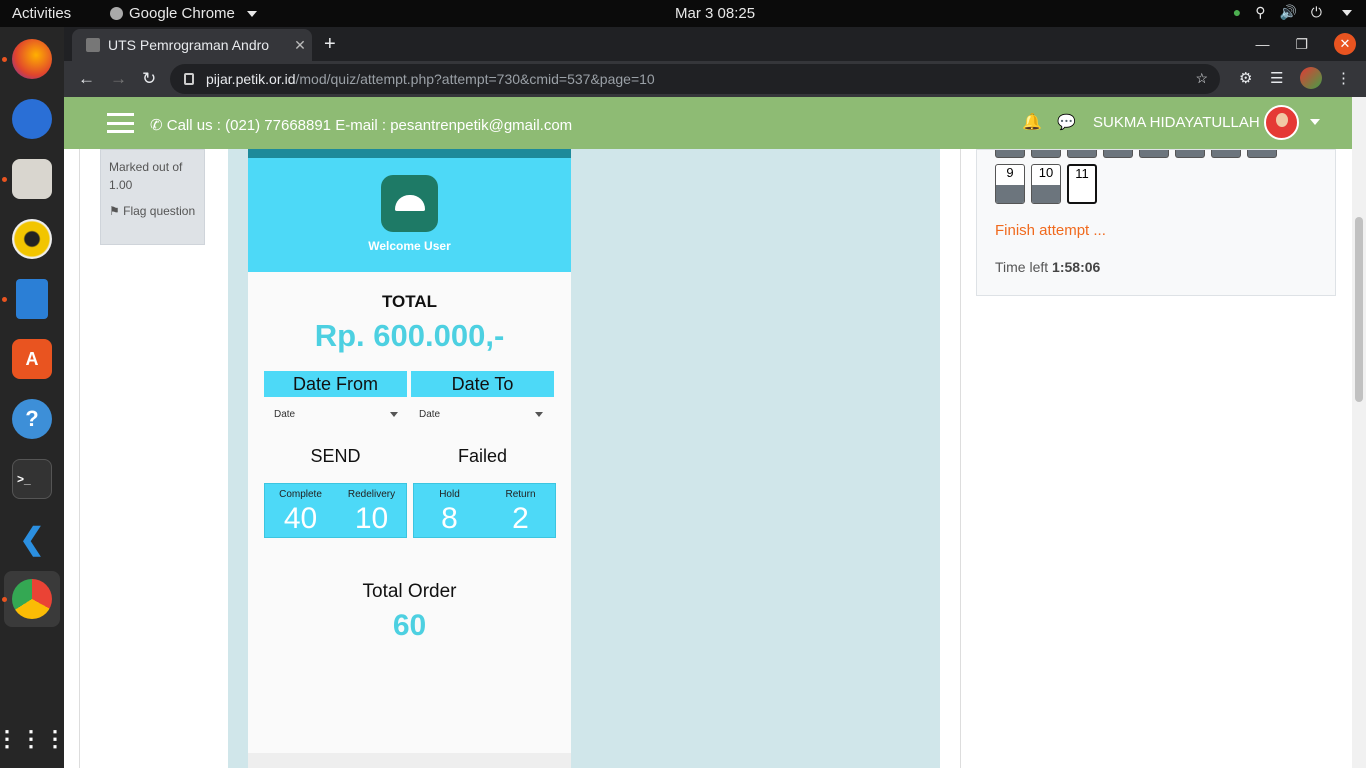 This screenshot has height=768, width=1366. I want to click on volume-icon: 🔊, so click(1288, 12).